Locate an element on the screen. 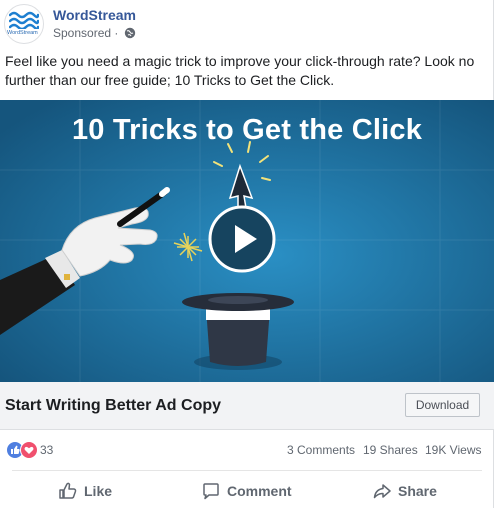 The width and height of the screenshot is (498, 508). actions-divider is located at coordinates (247, 470).